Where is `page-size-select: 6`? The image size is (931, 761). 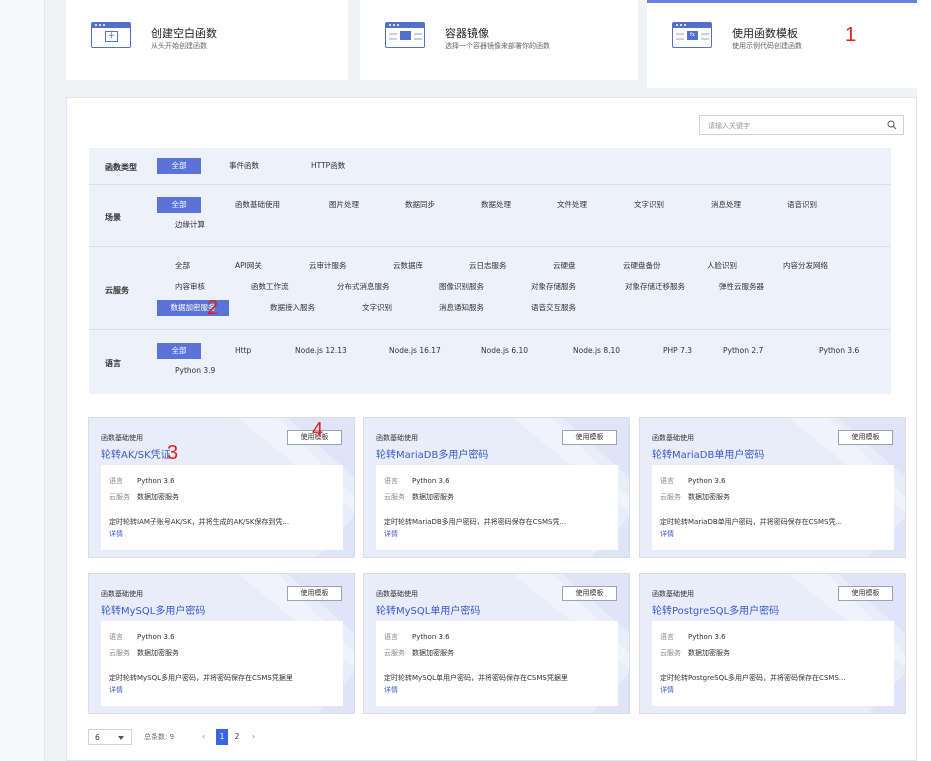
page-size-select: 6 is located at coordinates (110, 737).